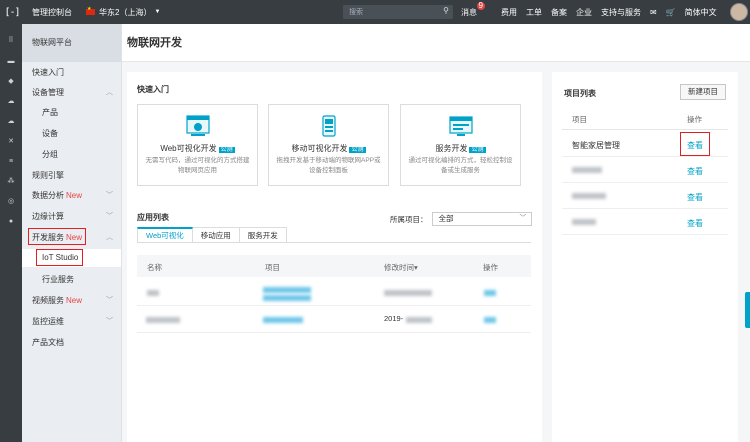 The image size is (750, 442). I want to click on circle-icon: ●, so click(11, 221).